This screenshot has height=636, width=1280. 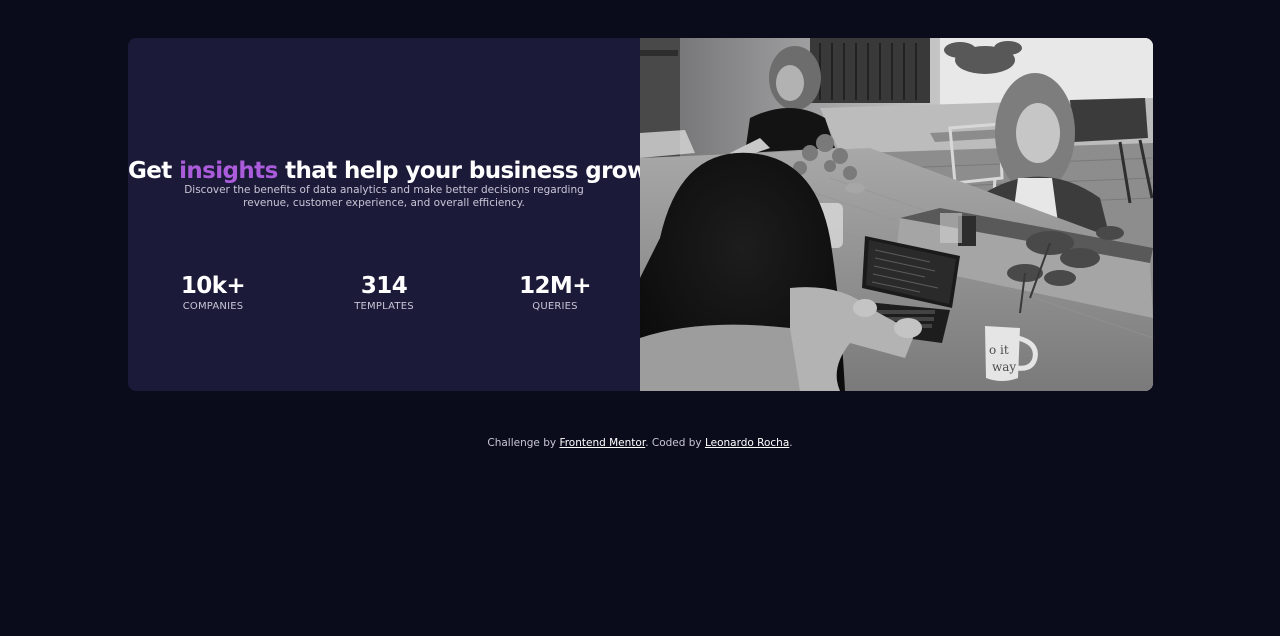 I want to click on headline-start: Get, so click(x=150, y=171).